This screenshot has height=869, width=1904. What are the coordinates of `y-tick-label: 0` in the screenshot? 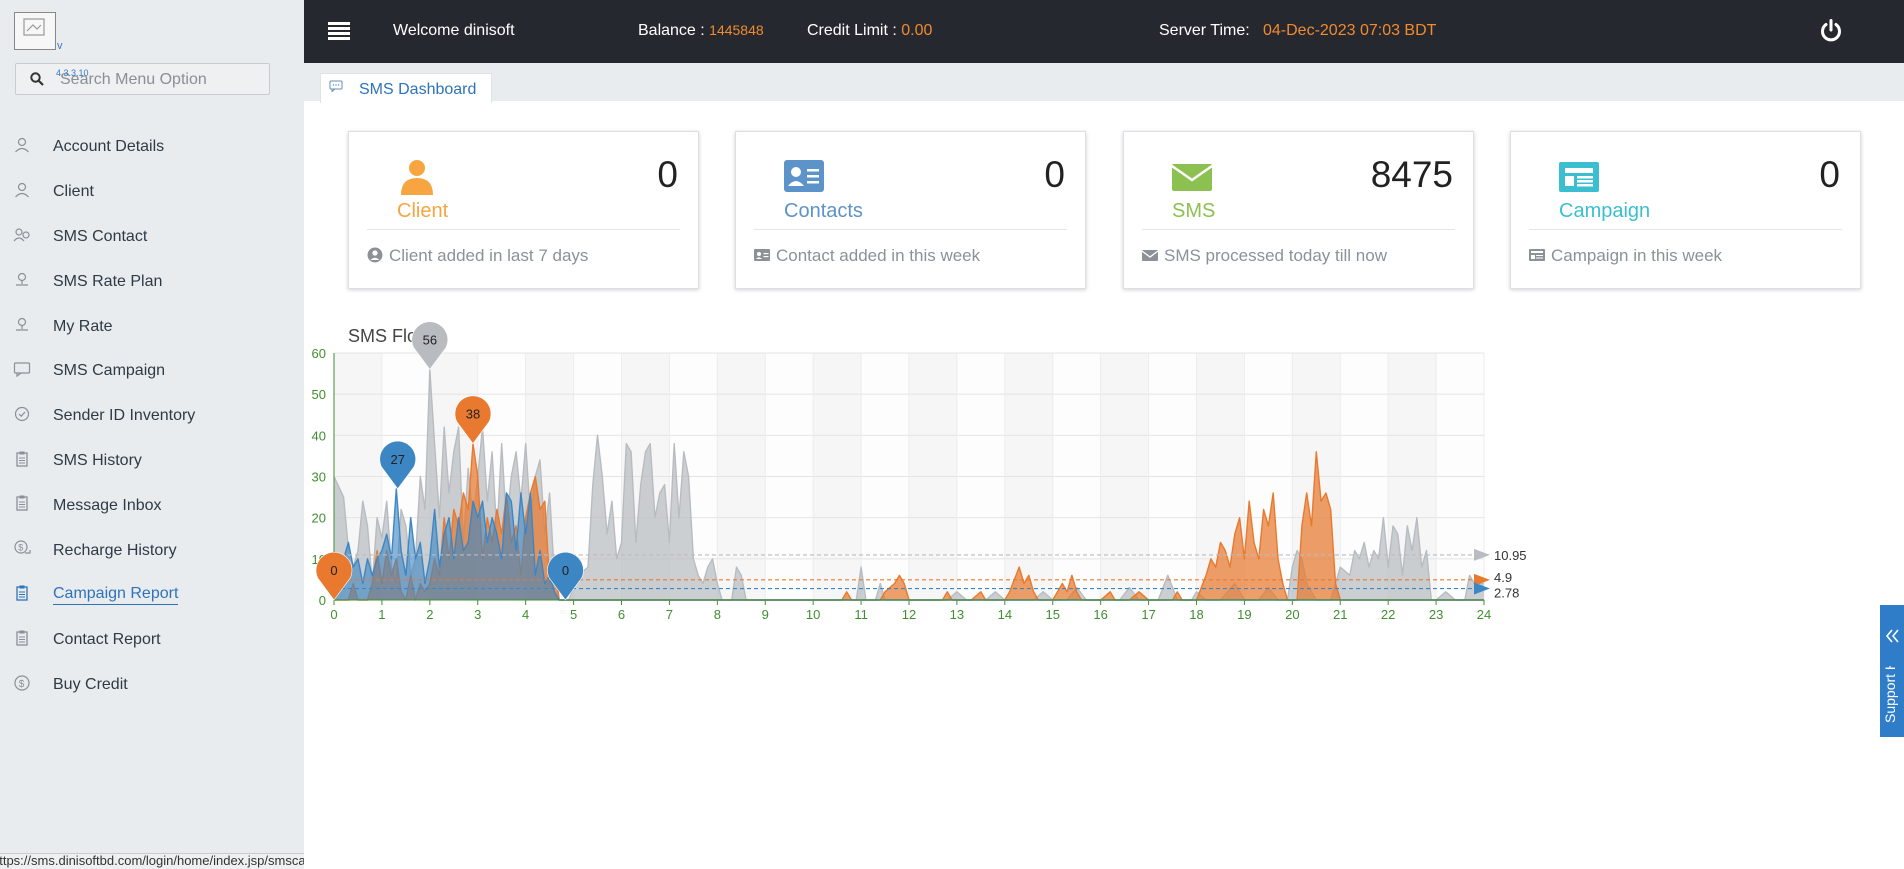 It's located at (322, 600).